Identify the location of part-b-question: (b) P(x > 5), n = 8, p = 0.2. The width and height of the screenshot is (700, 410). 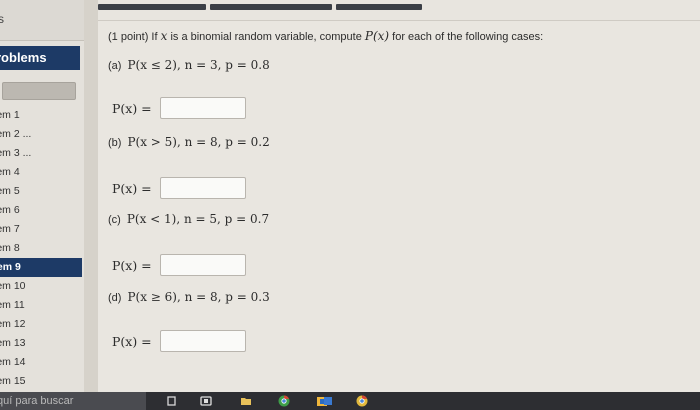
(189, 142).